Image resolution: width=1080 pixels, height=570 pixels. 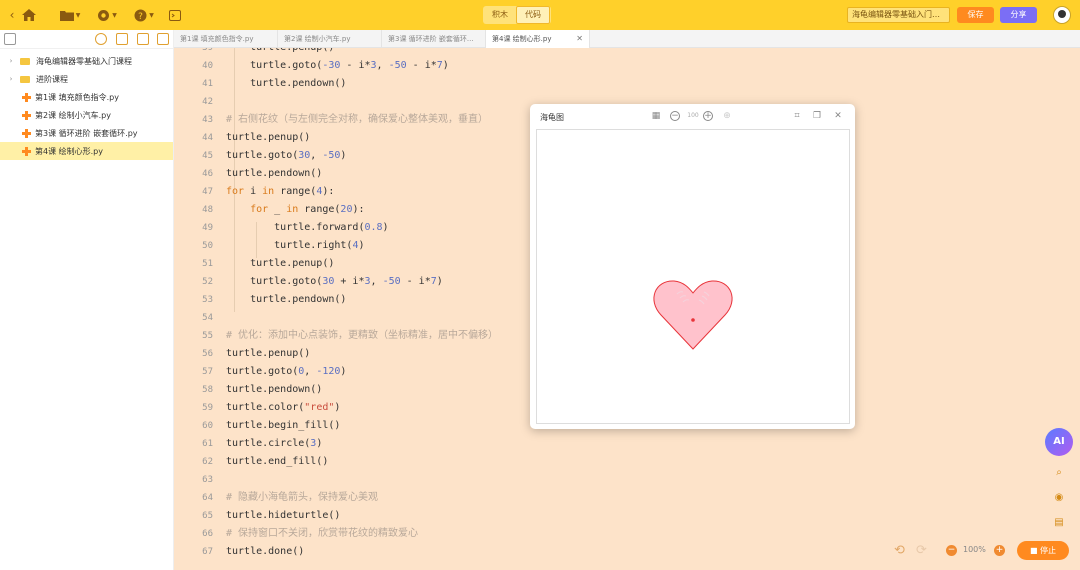 What do you see at coordinates (693, 320) in the screenshot?
I see `center-dot` at bounding box center [693, 320].